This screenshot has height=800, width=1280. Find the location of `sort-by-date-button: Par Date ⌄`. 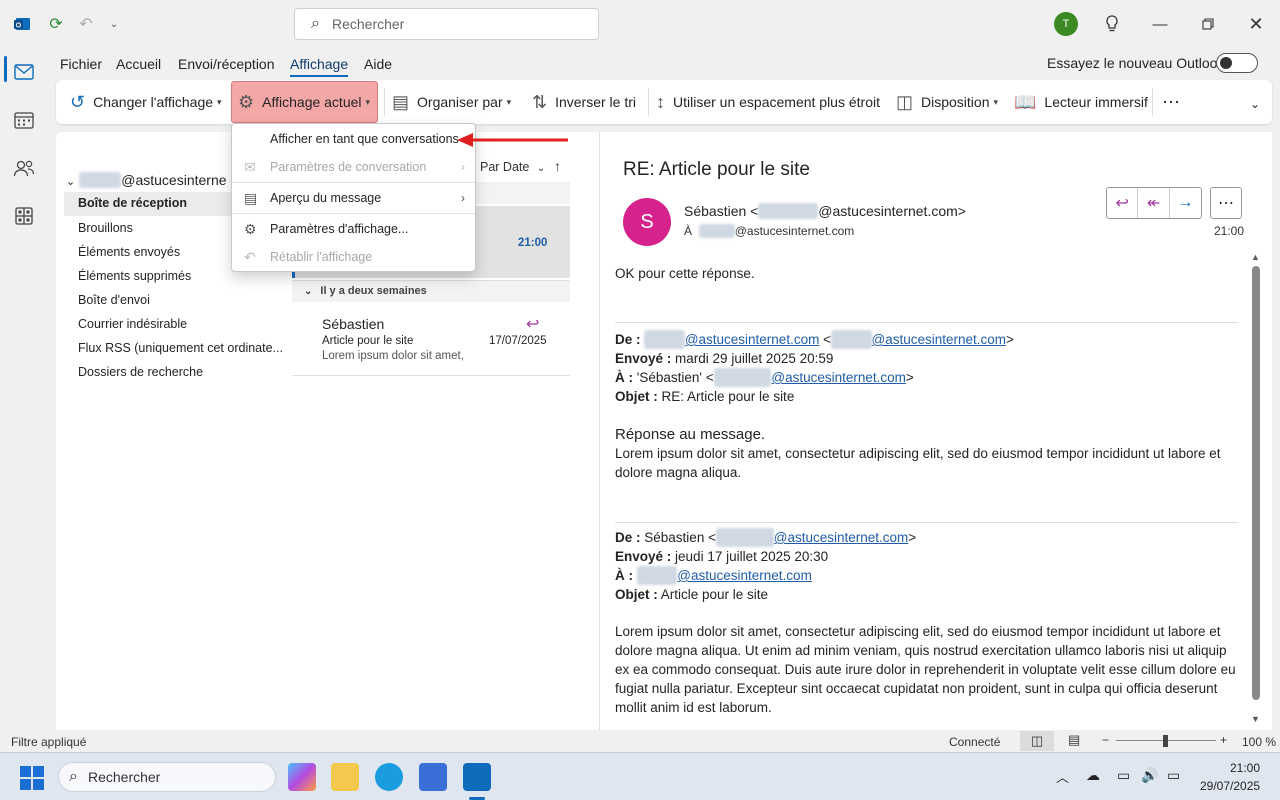

sort-by-date-button: Par Date ⌄ is located at coordinates (512, 167).